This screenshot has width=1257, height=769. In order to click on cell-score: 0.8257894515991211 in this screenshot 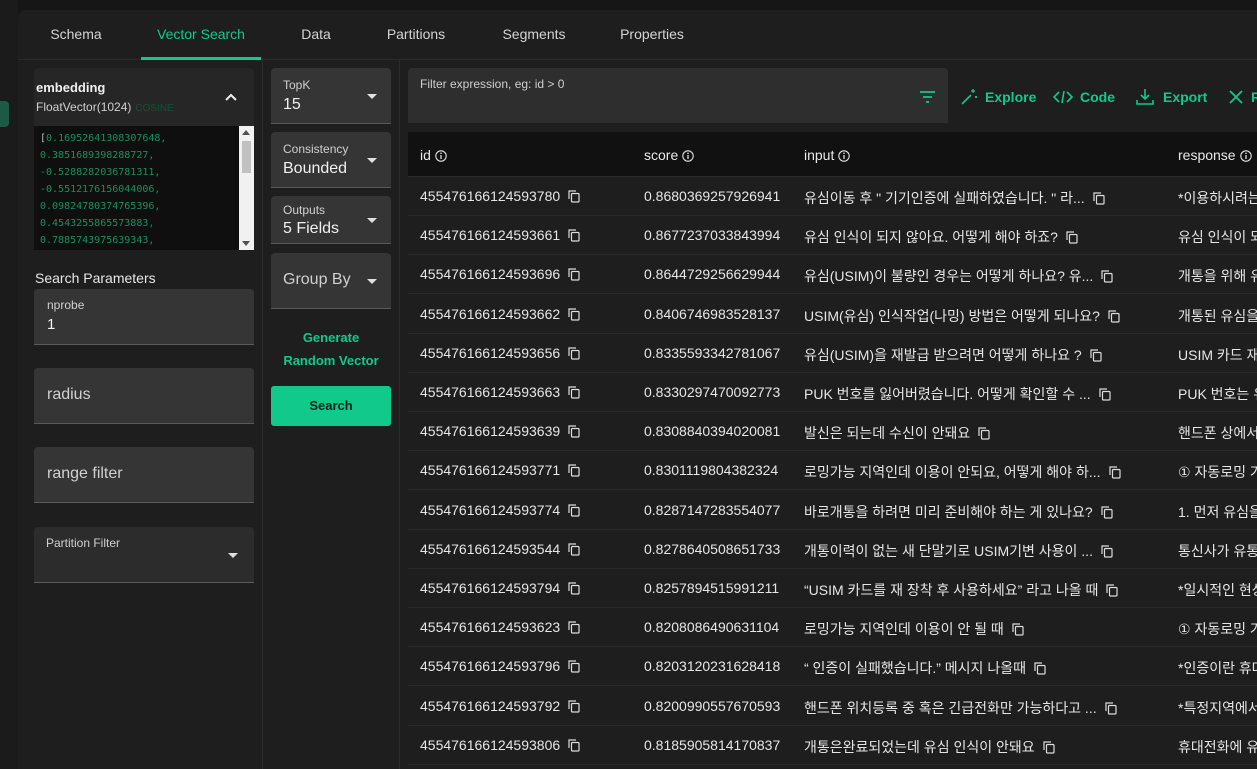, I will do `click(712, 588)`.